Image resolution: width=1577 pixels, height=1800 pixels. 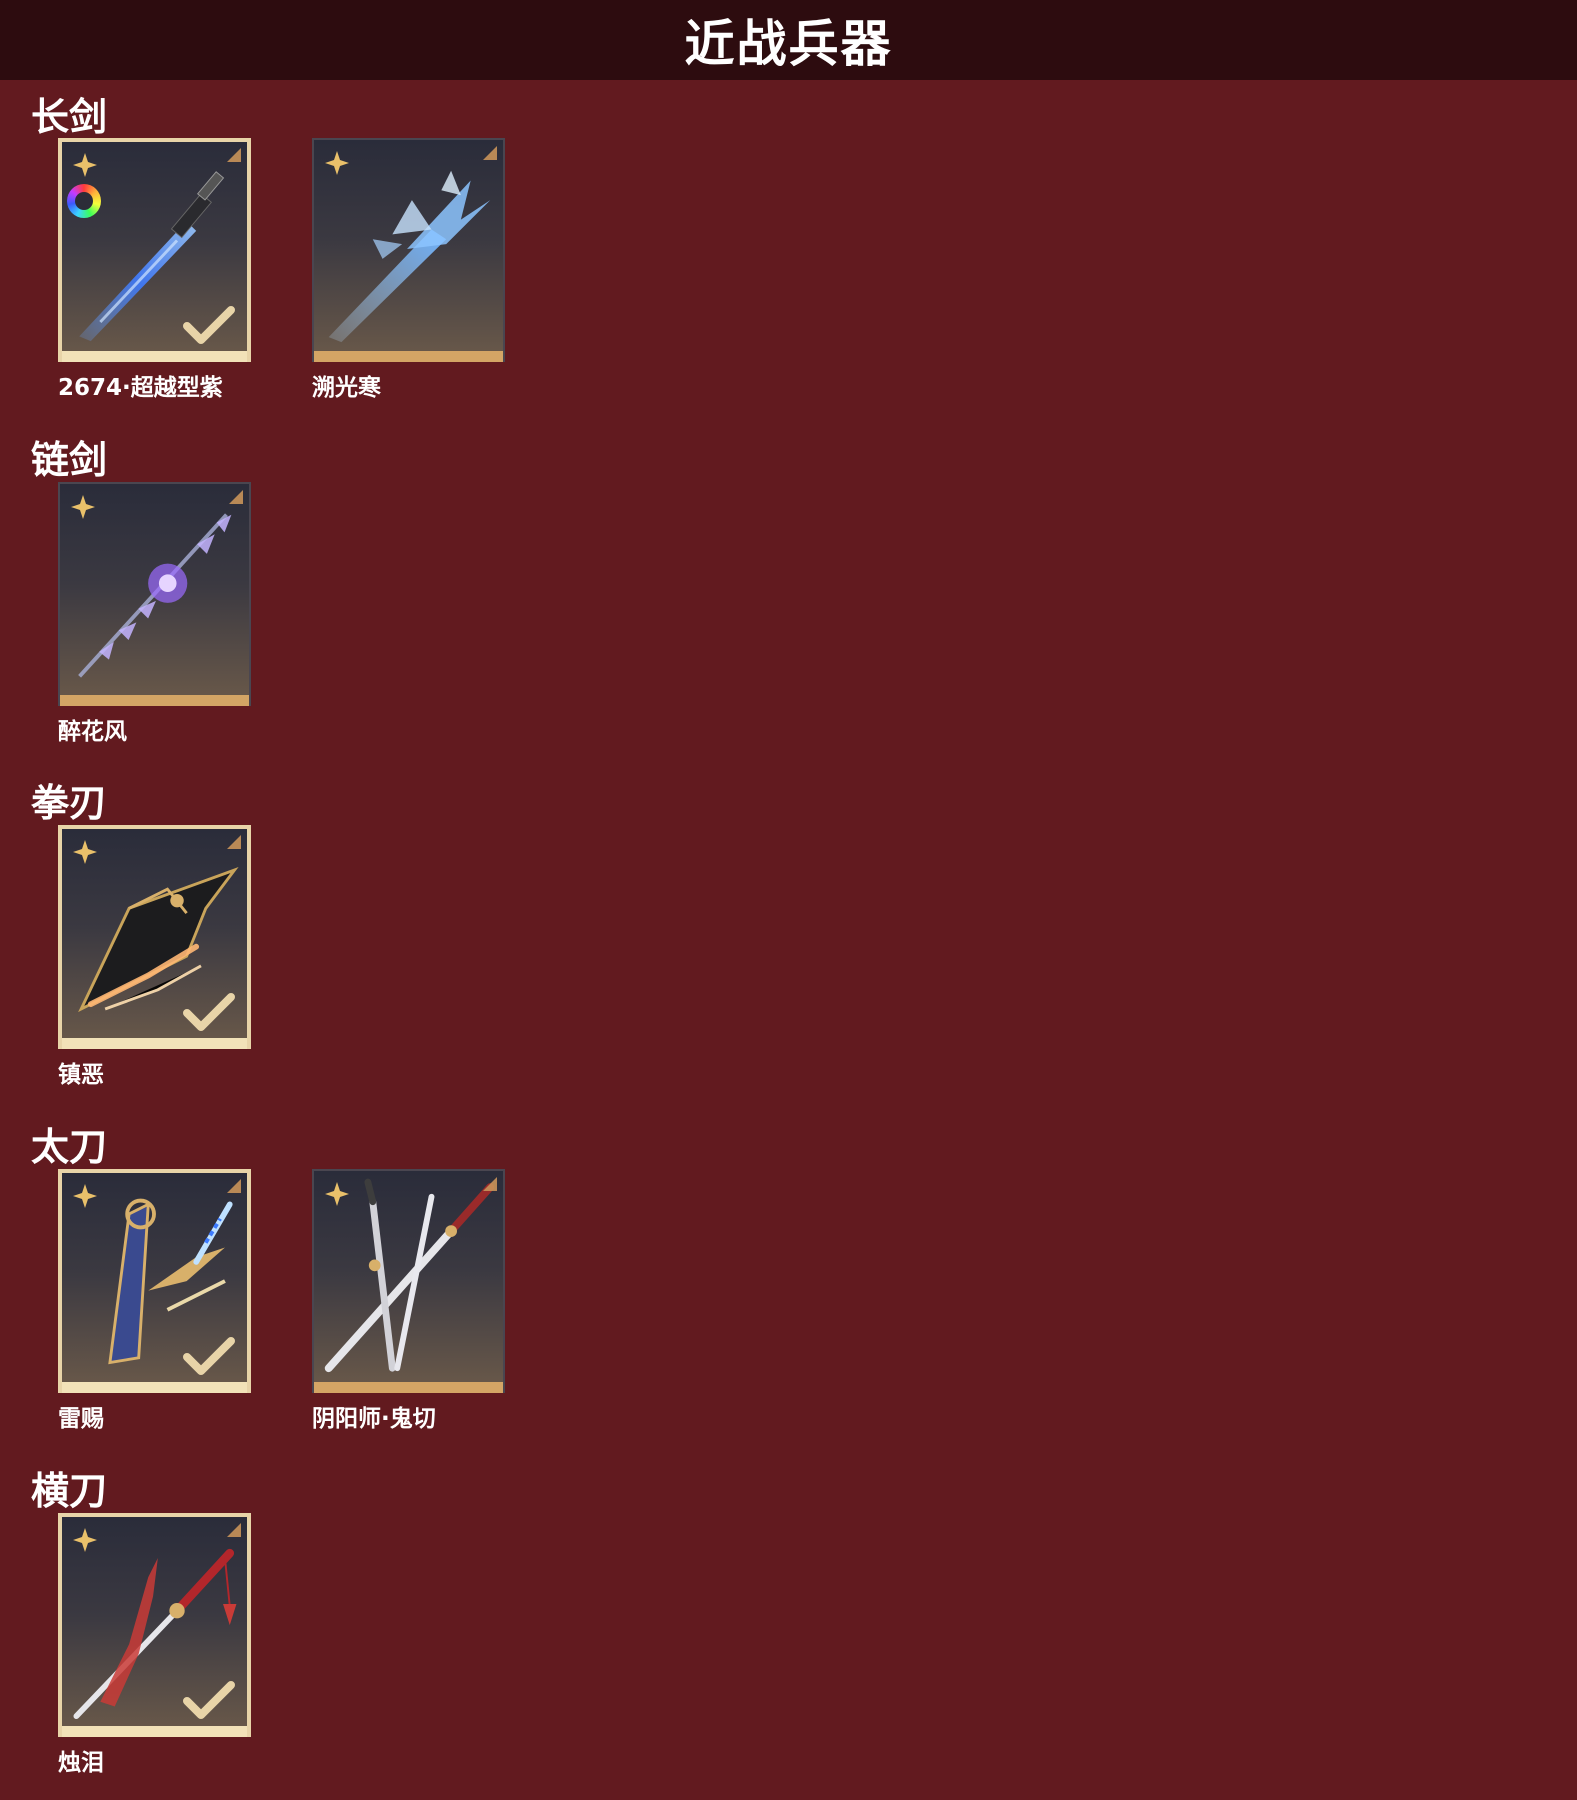 I want to click on page-title: 近战兵器, so click(x=788, y=44).